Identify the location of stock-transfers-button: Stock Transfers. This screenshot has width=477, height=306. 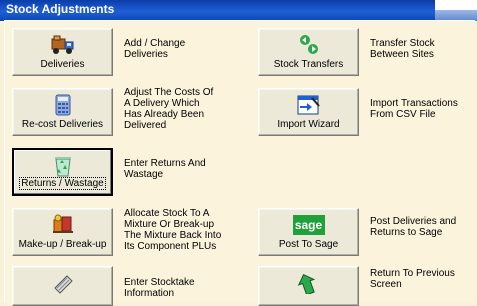
(308, 52).